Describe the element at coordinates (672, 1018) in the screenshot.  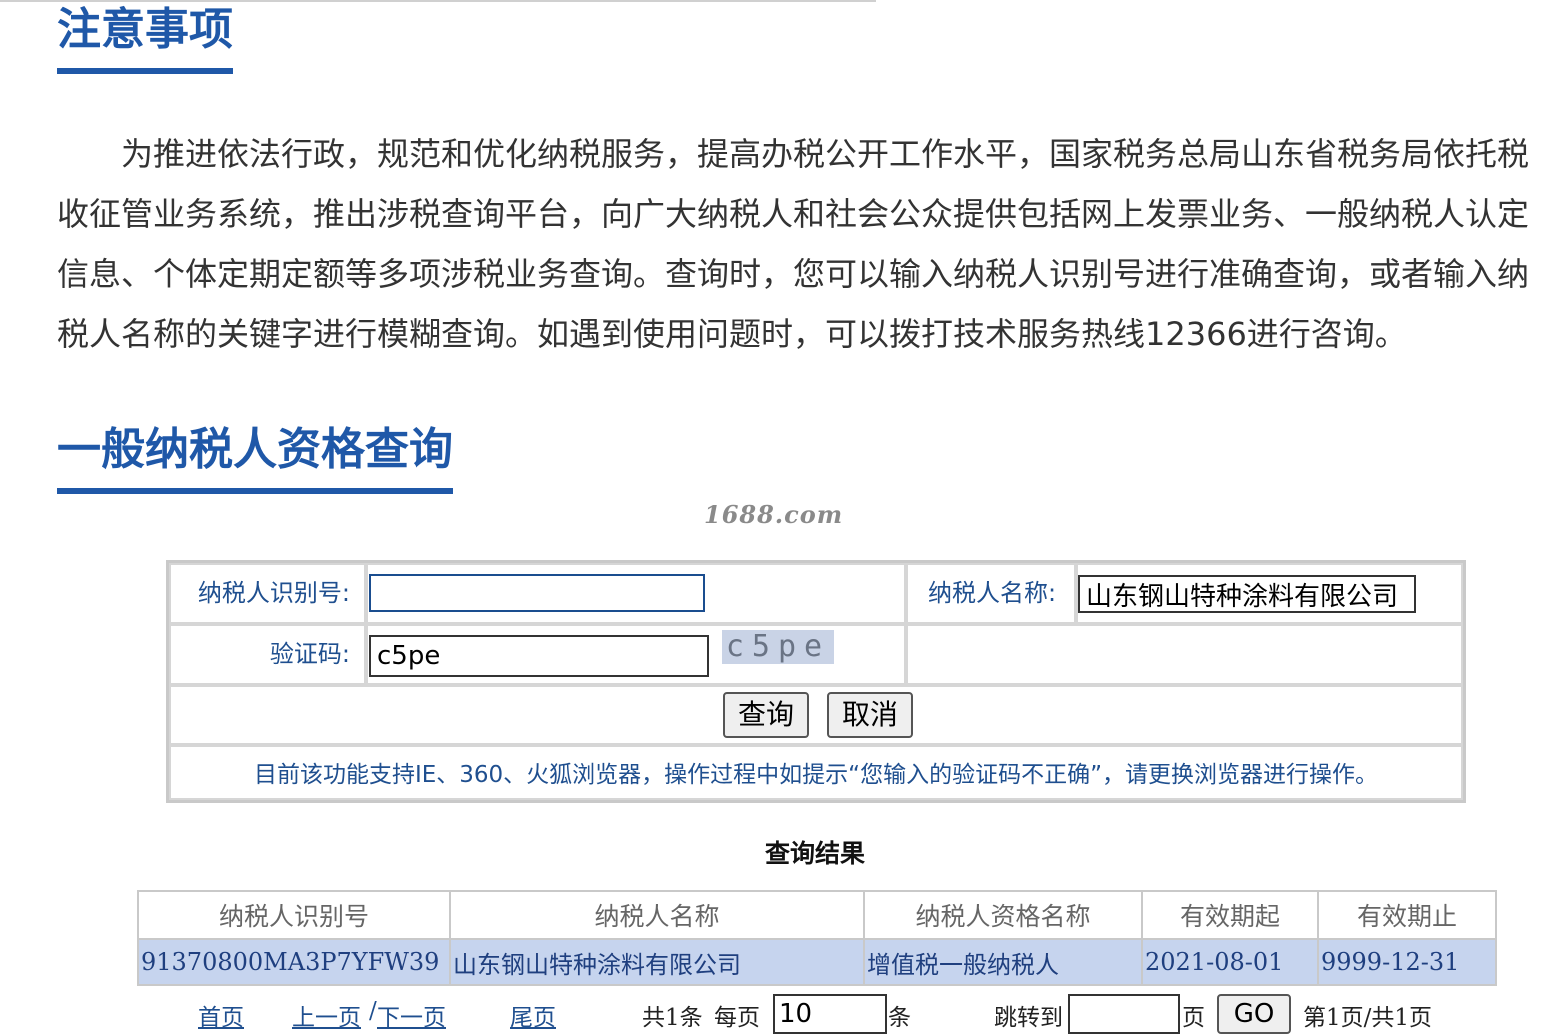
I see `total-count: 共1条` at that location.